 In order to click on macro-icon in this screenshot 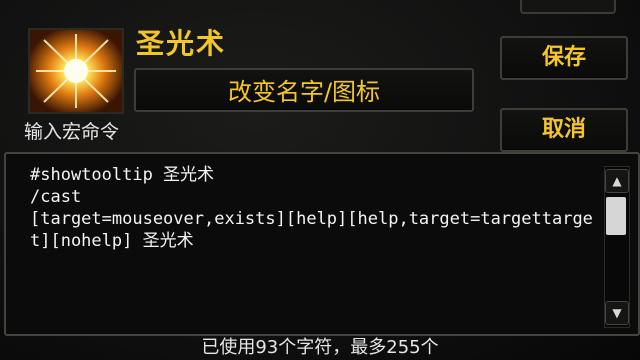, I will do `click(76, 71)`.